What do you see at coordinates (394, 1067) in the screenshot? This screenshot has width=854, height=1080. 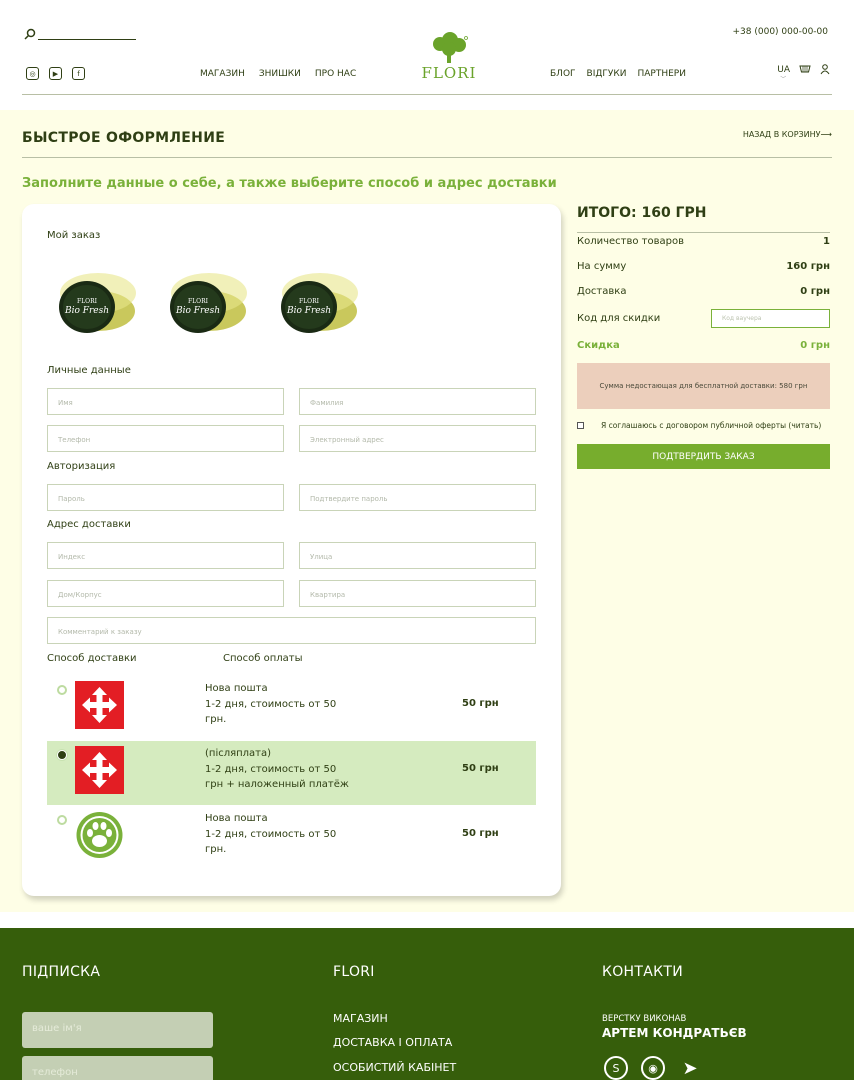 I see `footer-link-account: ОСОБИСТИЙ КАБІНЕТ` at bounding box center [394, 1067].